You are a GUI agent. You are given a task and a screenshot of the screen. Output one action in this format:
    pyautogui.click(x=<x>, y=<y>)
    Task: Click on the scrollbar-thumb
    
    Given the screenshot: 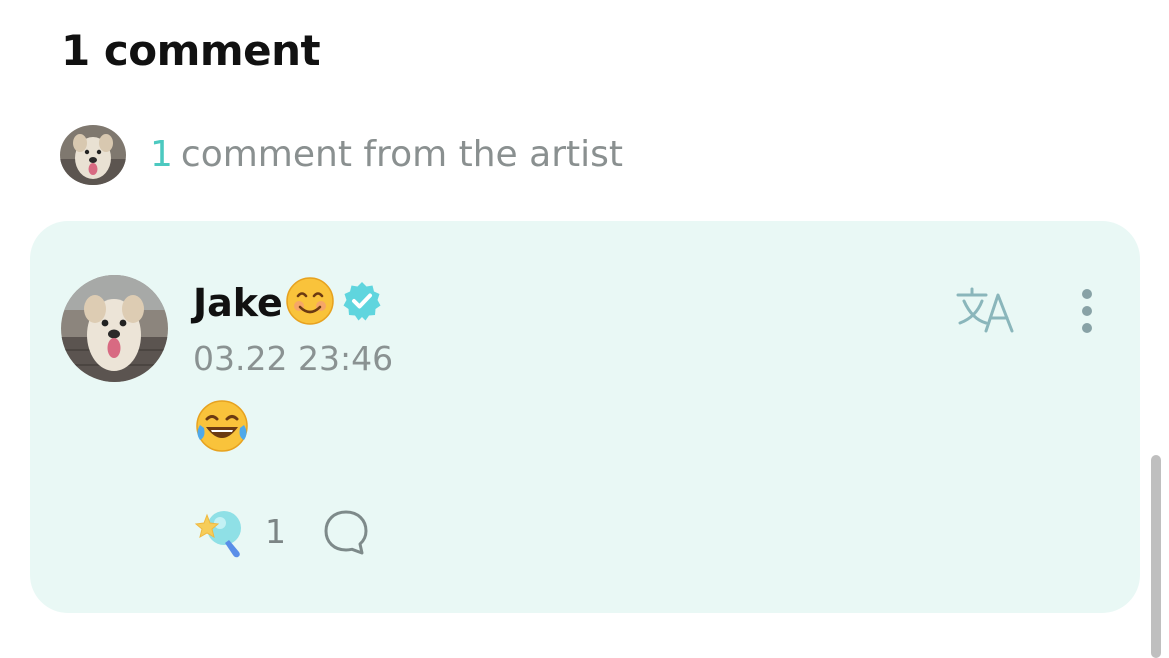 What is the action you would take?
    pyautogui.click(x=1156, y=556)
    